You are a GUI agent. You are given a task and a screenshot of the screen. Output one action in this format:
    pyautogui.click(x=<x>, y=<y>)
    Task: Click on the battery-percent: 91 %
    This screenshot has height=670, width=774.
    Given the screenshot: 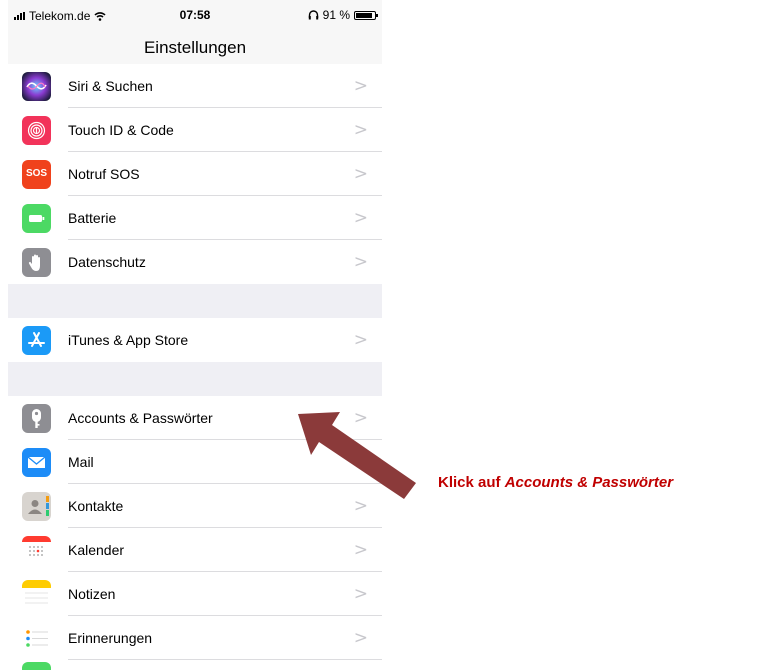 What is the action you would take?
    pyautogui.click(x=336, y=15)
    